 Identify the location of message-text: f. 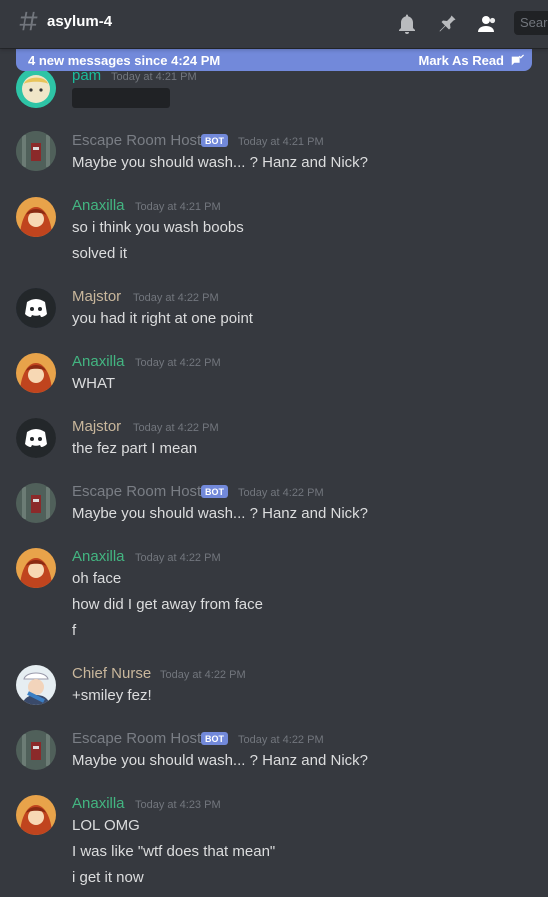
(74, 630).